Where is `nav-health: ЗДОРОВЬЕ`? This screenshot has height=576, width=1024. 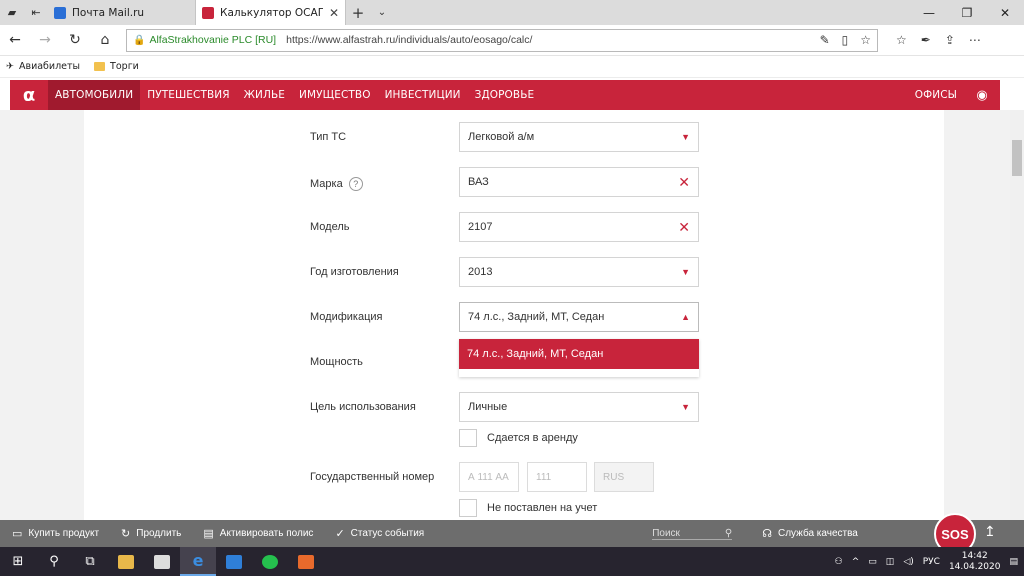 nav-health: ЗДОРОВЬЕ is located at coordinates (505, 95).